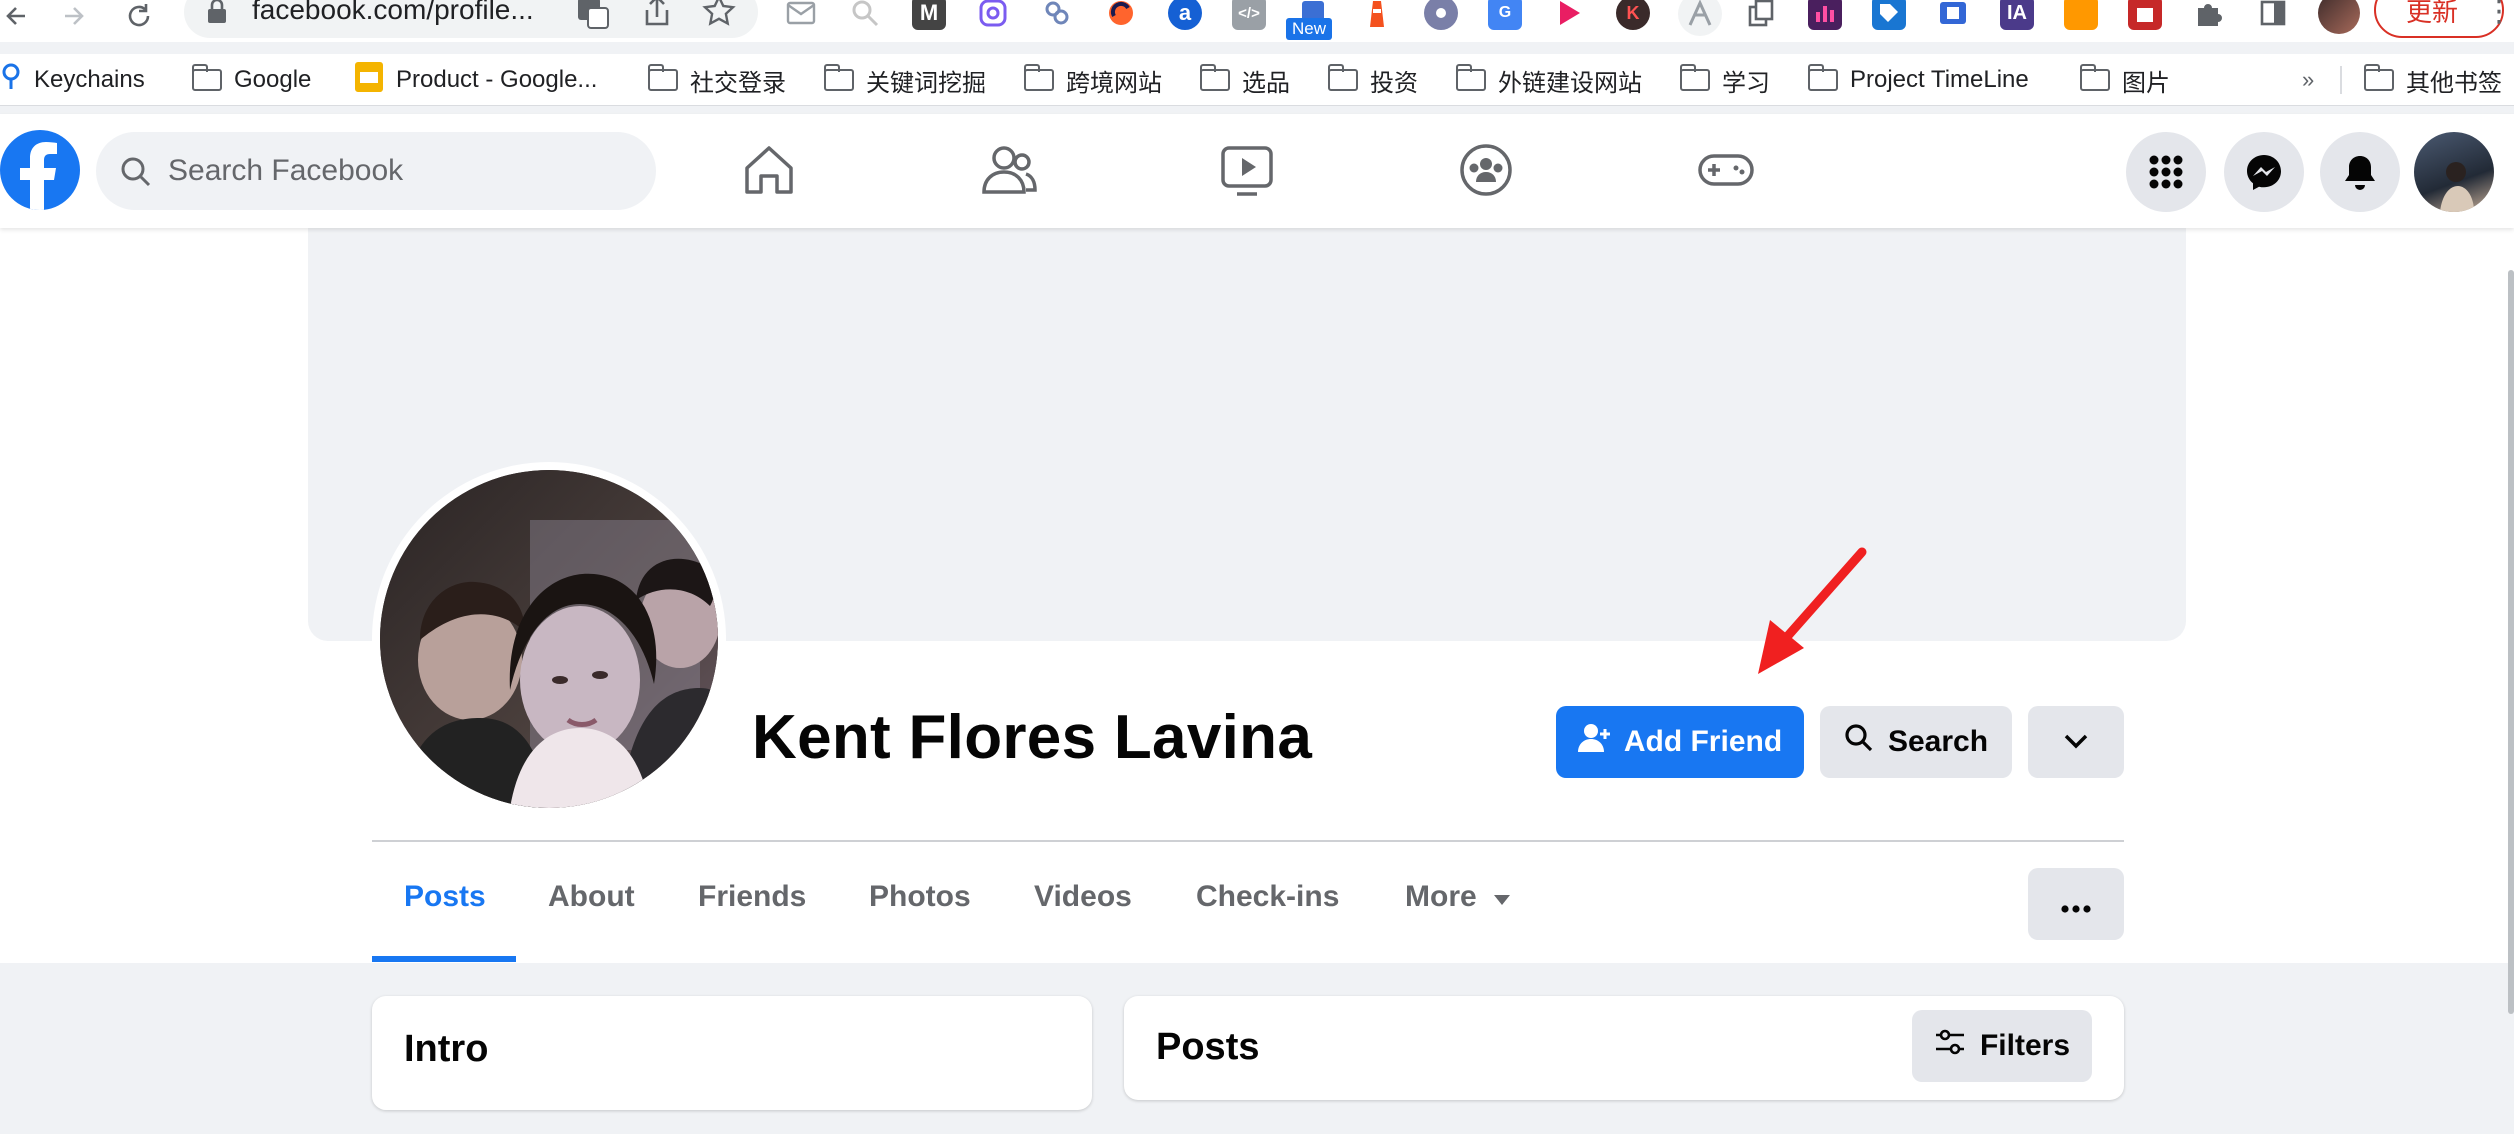 Image resolution: width=2514 pixels, height=1134 pixels. What do you see at coordinates (446, 1049) in the screenshot?
I see `intro-title: Intro` at bounding box center [446, 1049].